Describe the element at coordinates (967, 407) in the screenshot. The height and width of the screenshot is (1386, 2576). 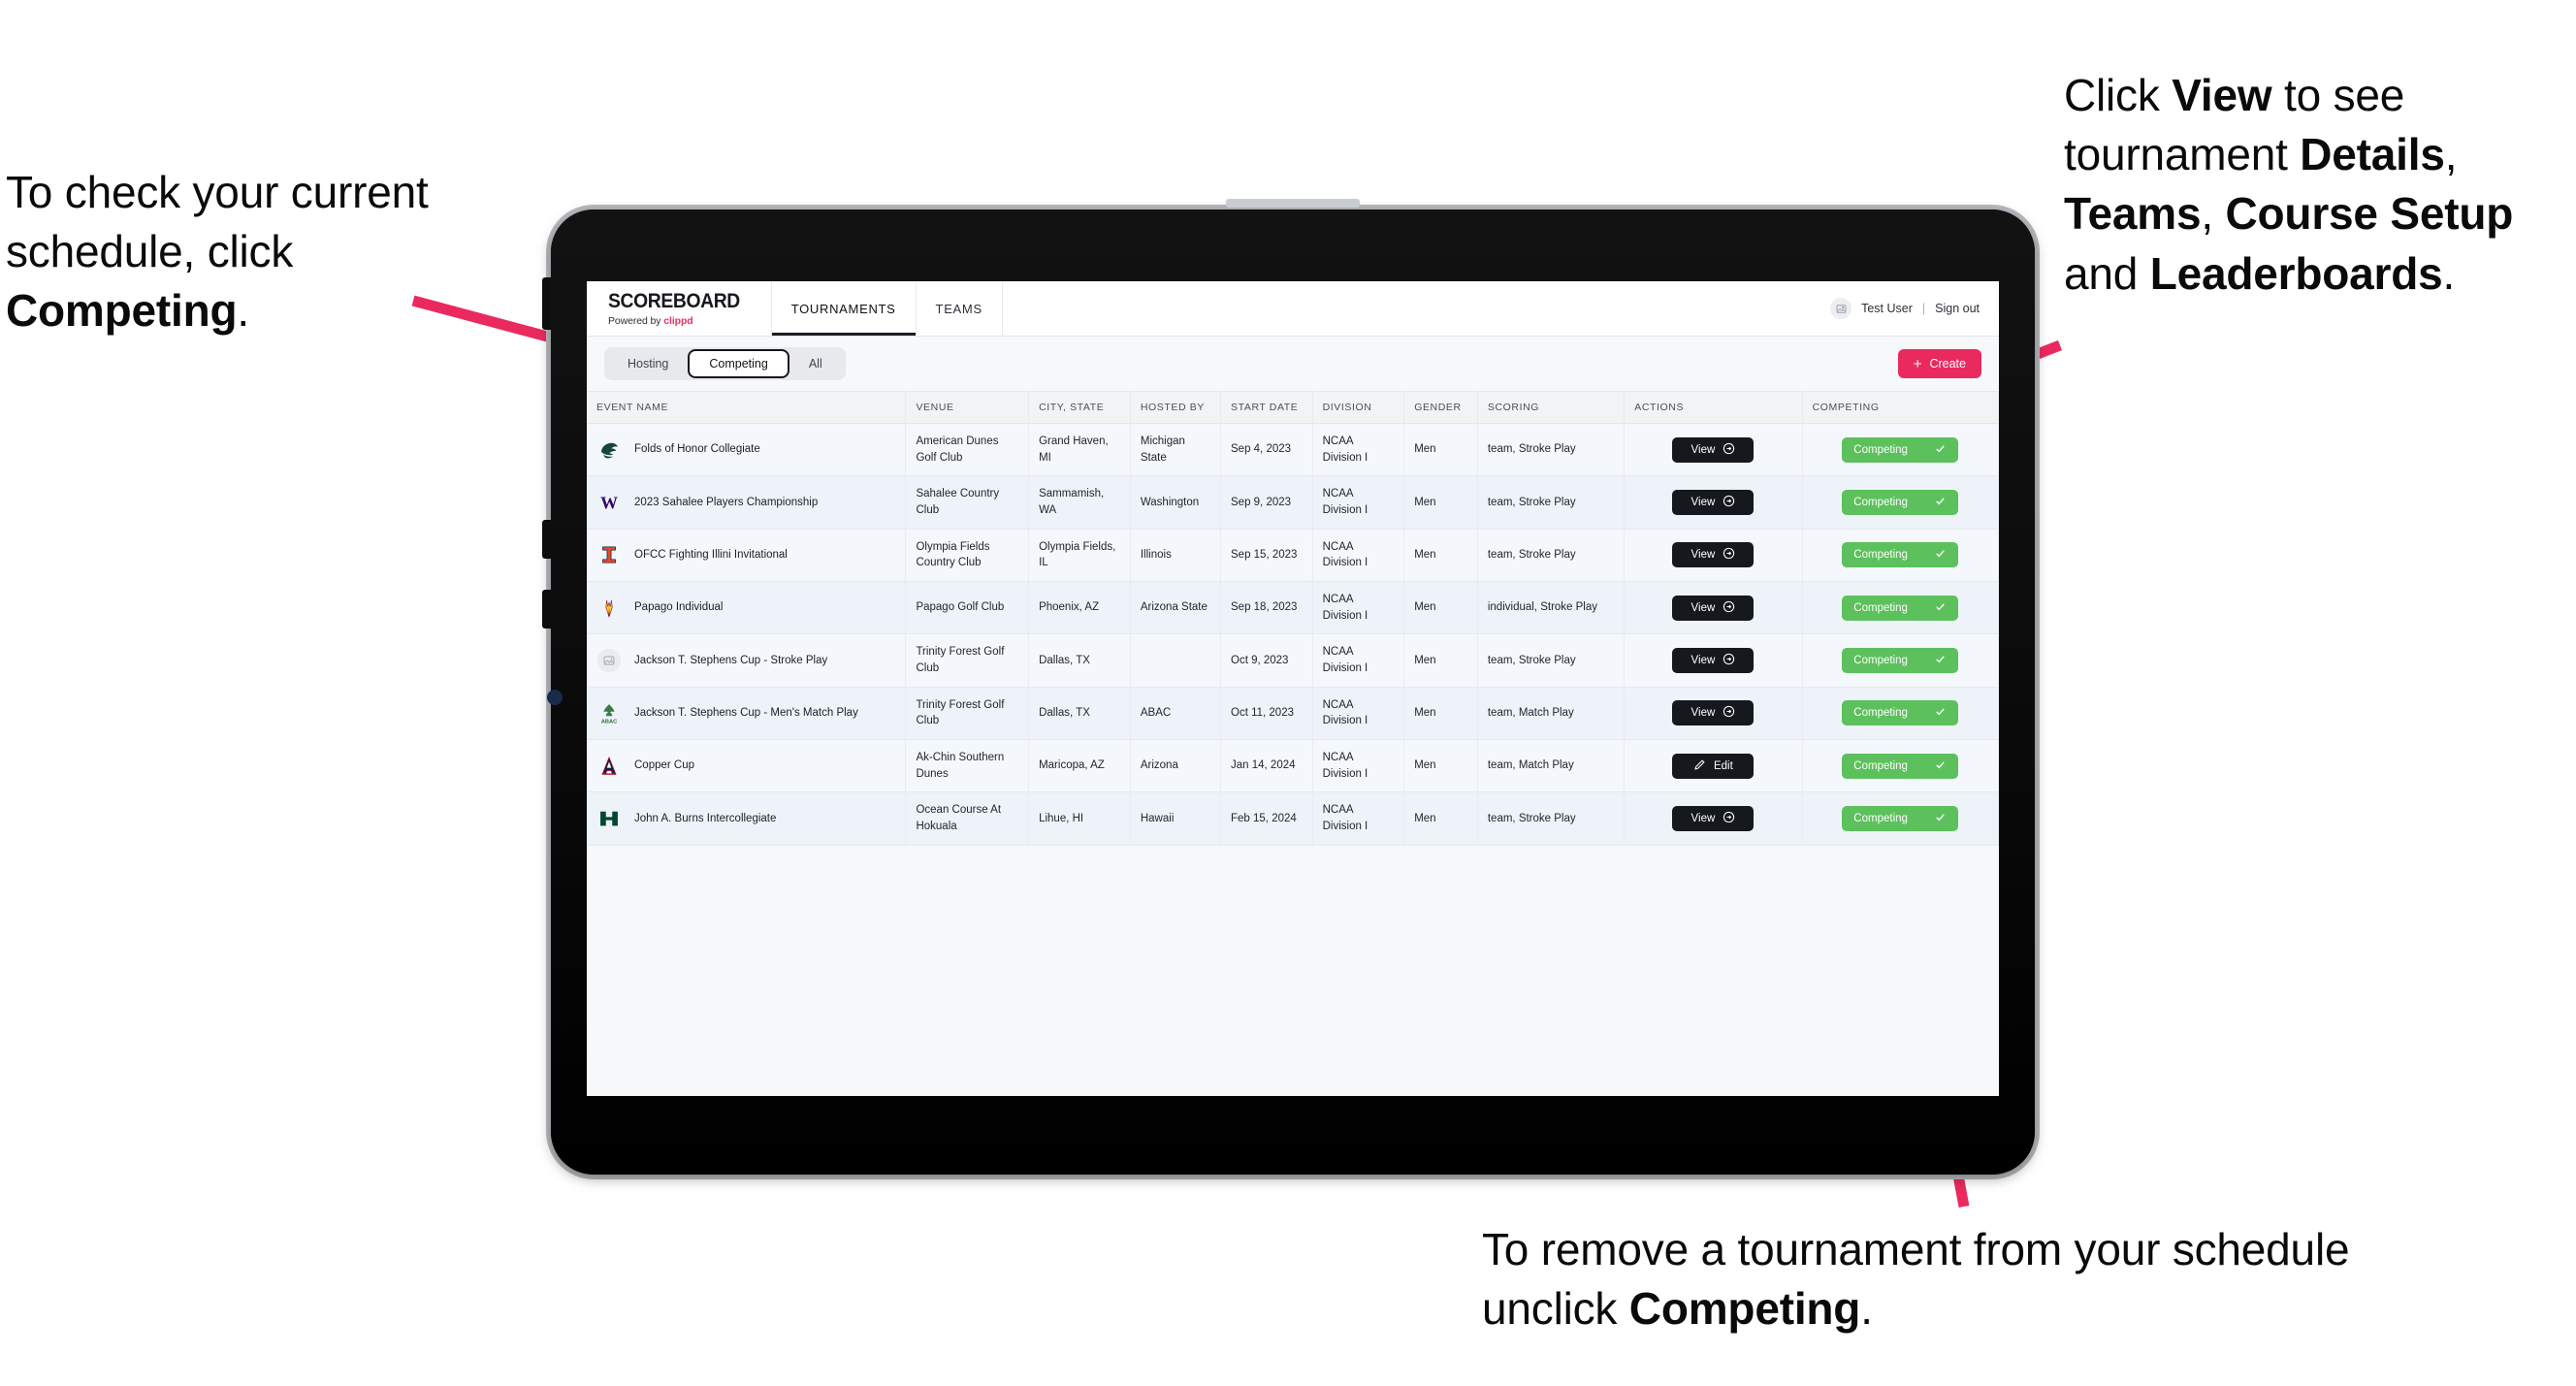
I see `col-venue: VENUE` at that location.